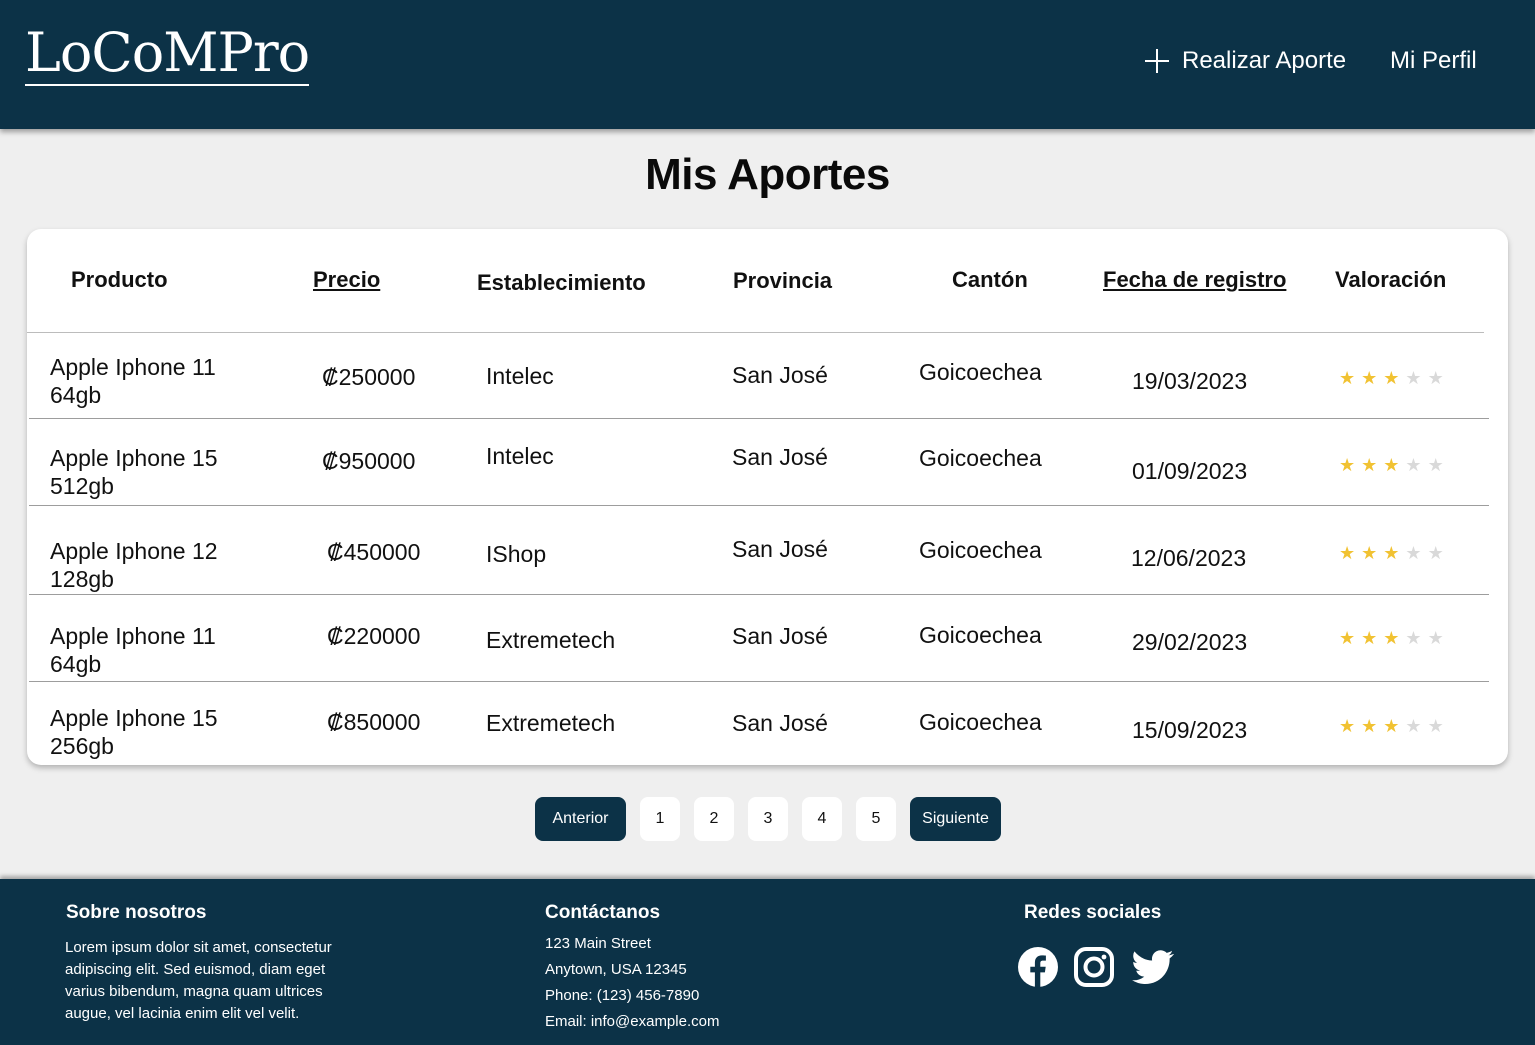  I want to click on footer-contact-title: Contáctanos, so click(603, 912).